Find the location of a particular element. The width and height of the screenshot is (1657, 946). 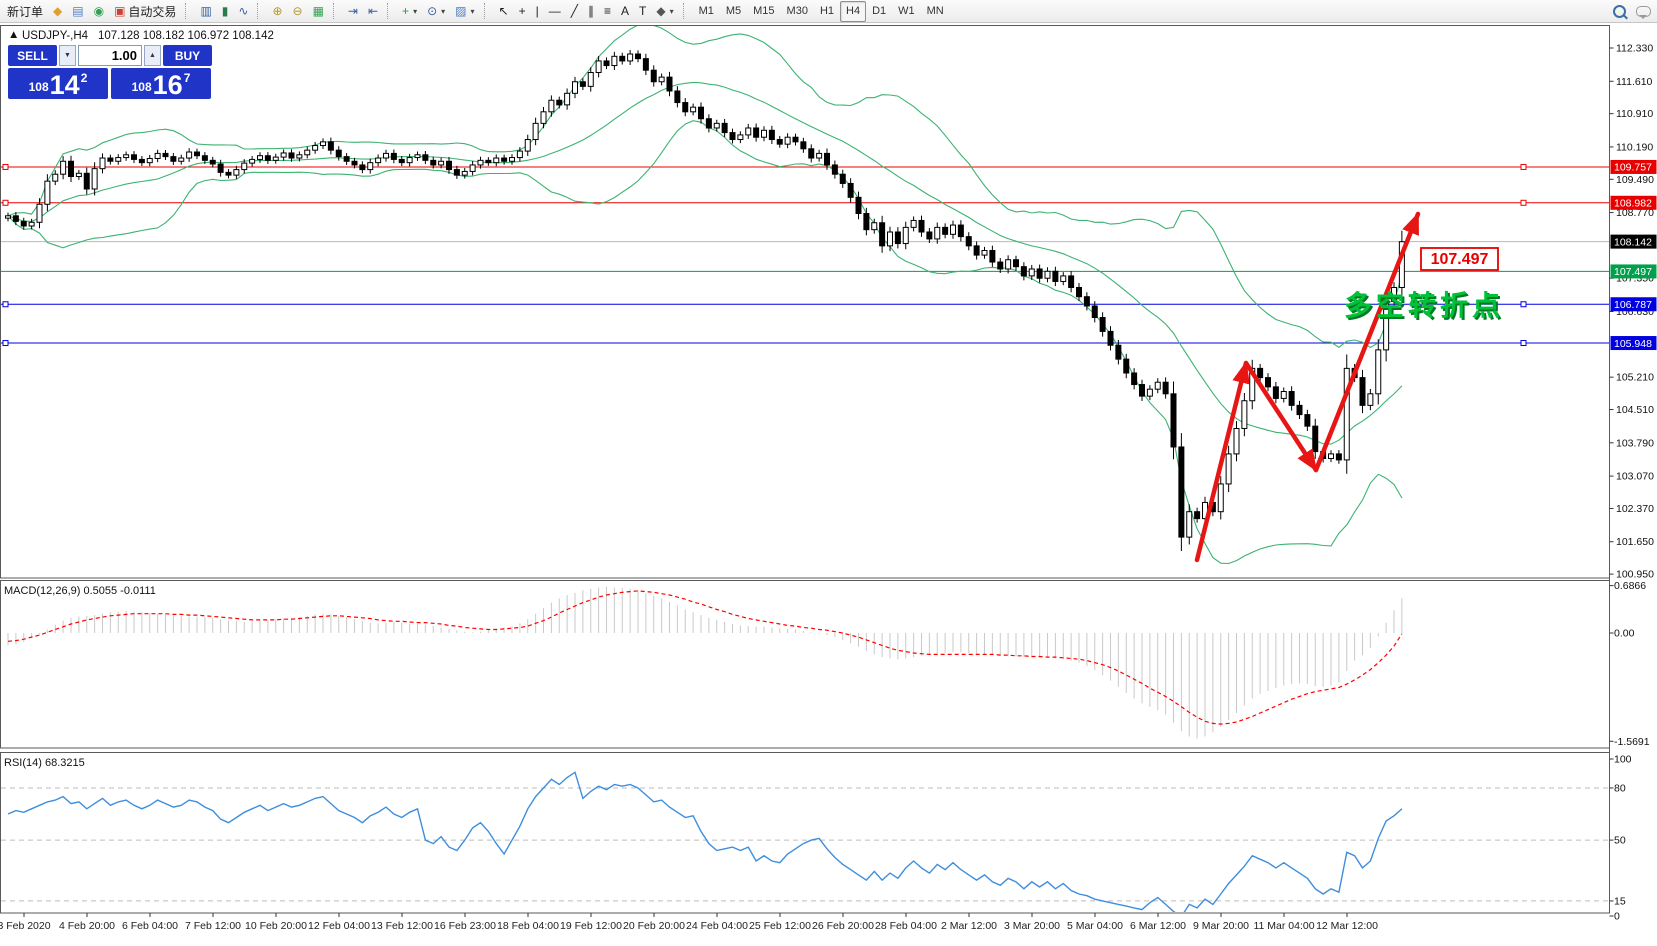

timeframe-m5-button: M5 is located at coordinates (733, 11).